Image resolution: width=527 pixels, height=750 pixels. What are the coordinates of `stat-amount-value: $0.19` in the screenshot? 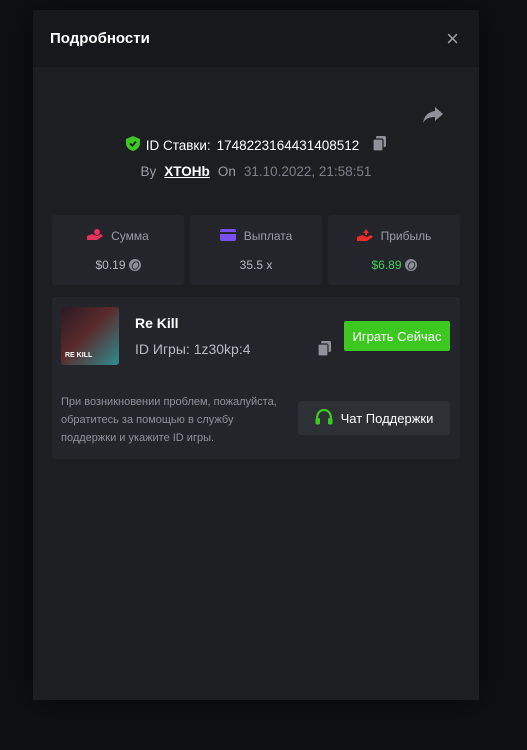 It's located at (110, 264).